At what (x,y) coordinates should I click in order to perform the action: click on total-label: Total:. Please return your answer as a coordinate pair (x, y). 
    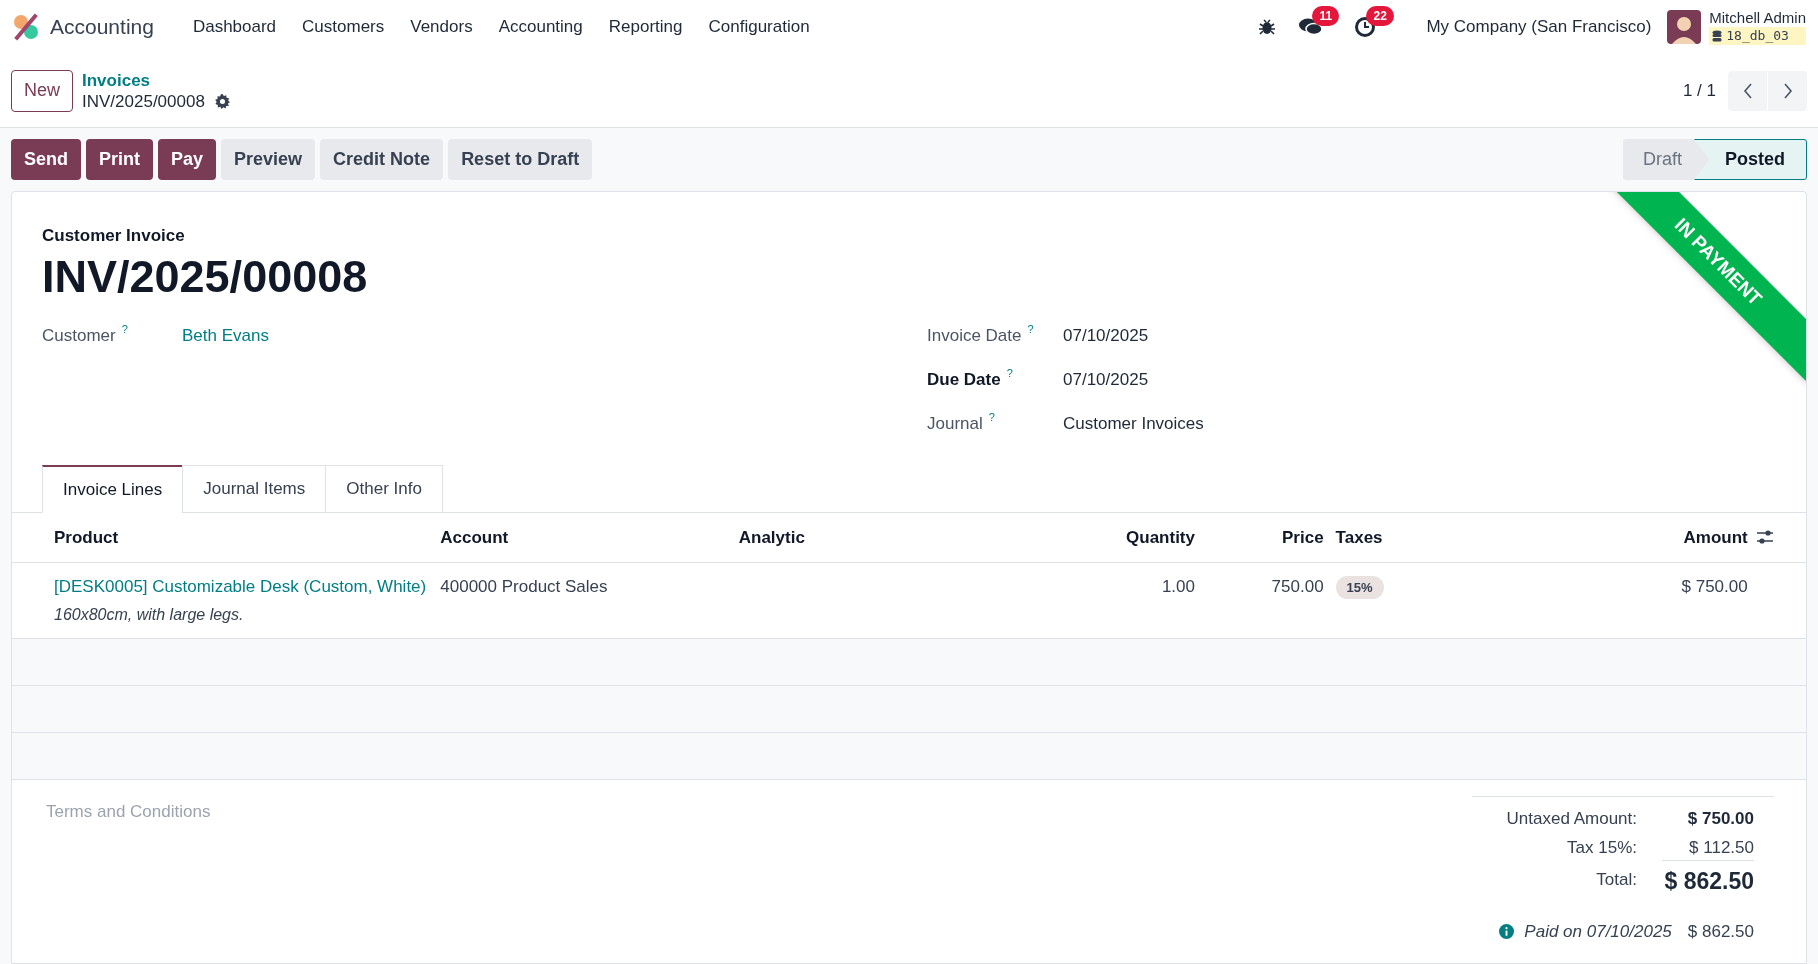
    Looking at the image, I should click on (1616, 879).